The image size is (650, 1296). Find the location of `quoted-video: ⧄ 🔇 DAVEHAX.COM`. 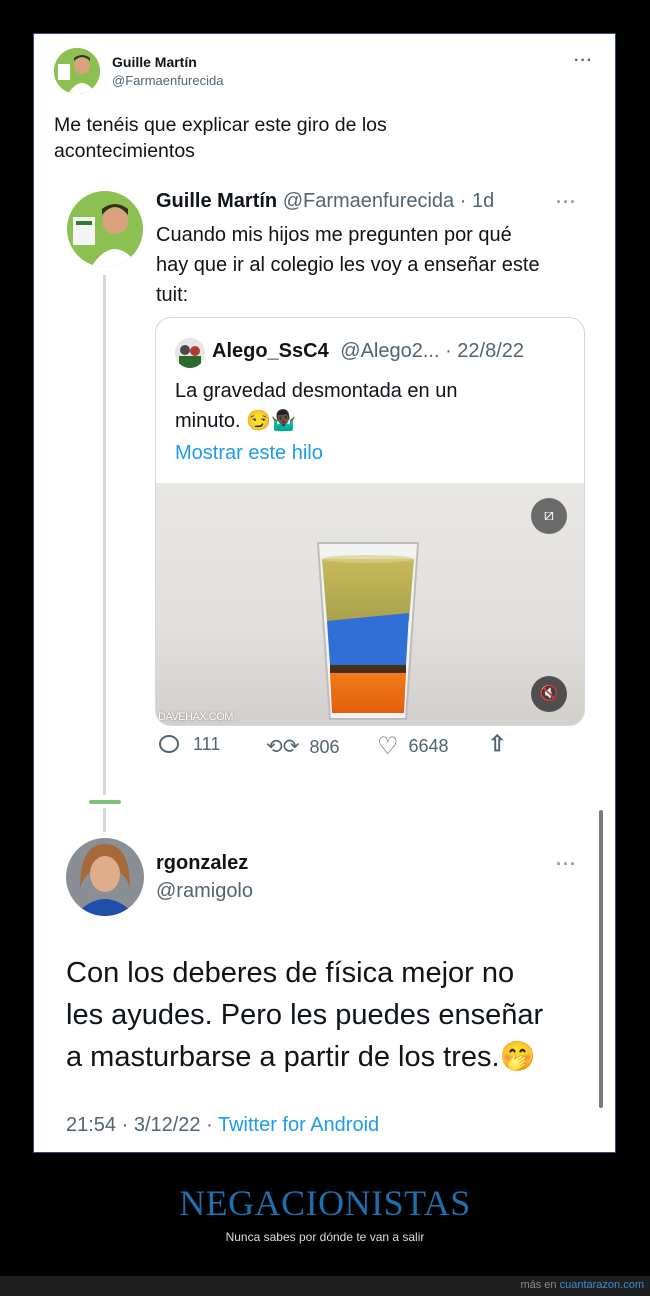

quoted-video: ⧄ 🔇 DAVEHAX.COM is located at coordinates (370, 604).